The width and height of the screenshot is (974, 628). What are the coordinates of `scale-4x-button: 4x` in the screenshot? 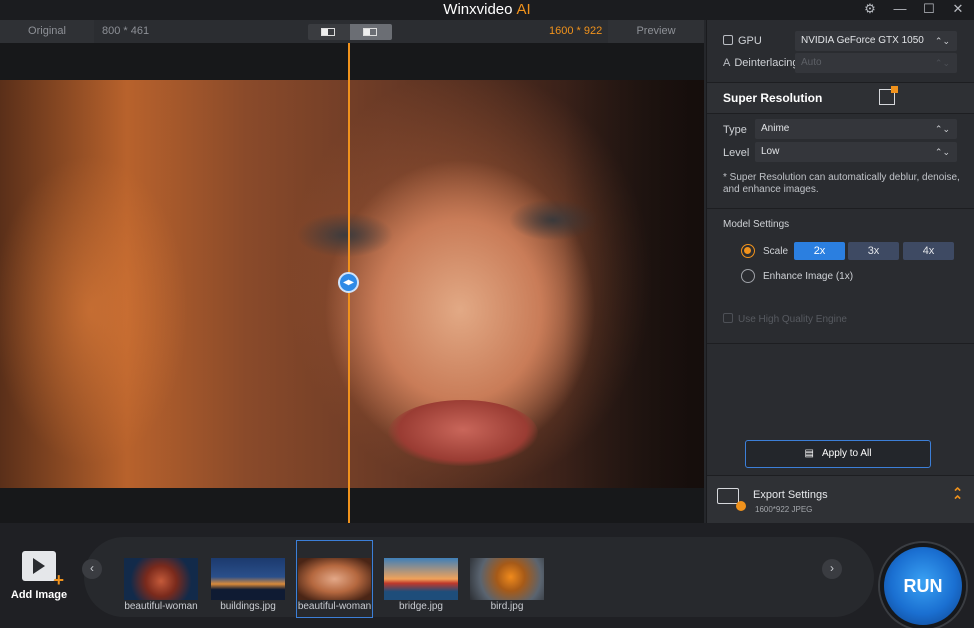 It's located at (928, 251).